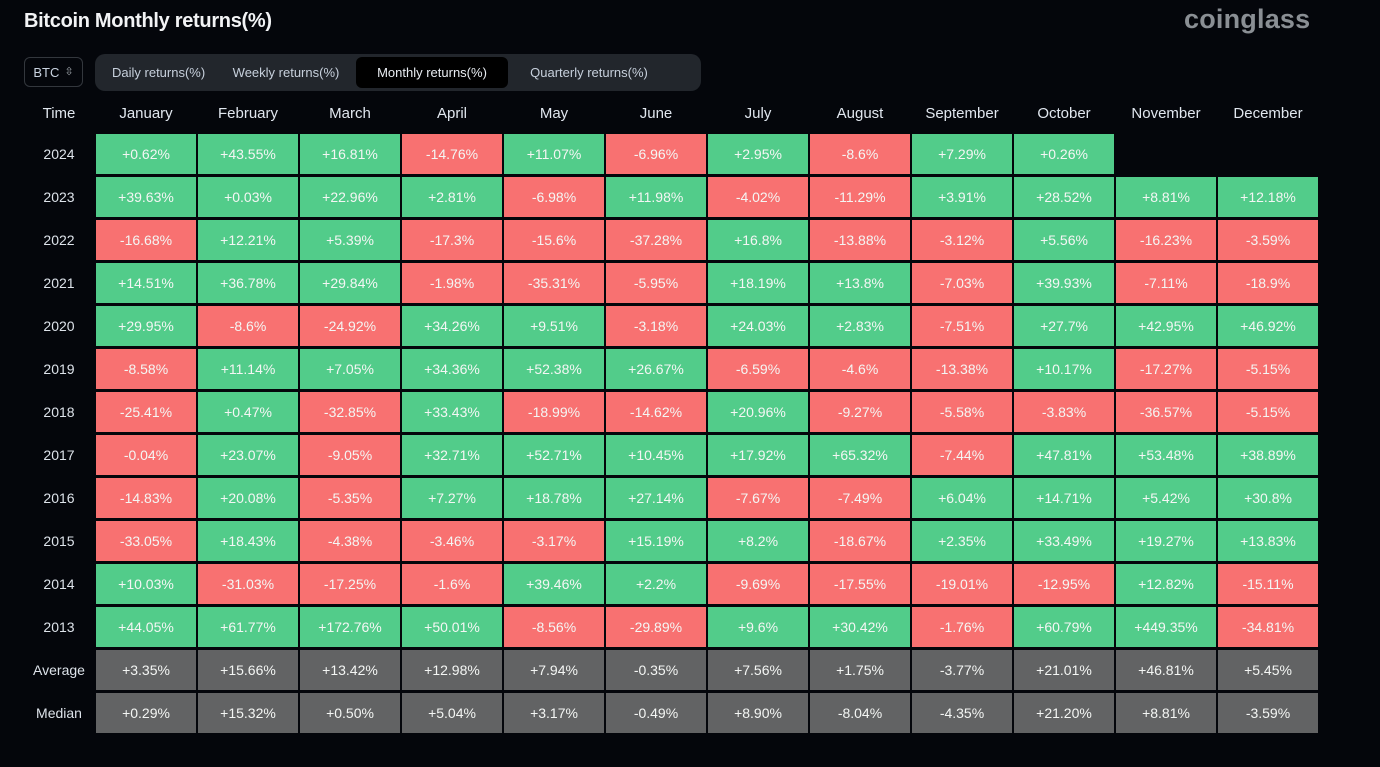 This screenshot has height=767, width=1380. I want to click on cell-2020-may: +9.51%, so click(554, 326).